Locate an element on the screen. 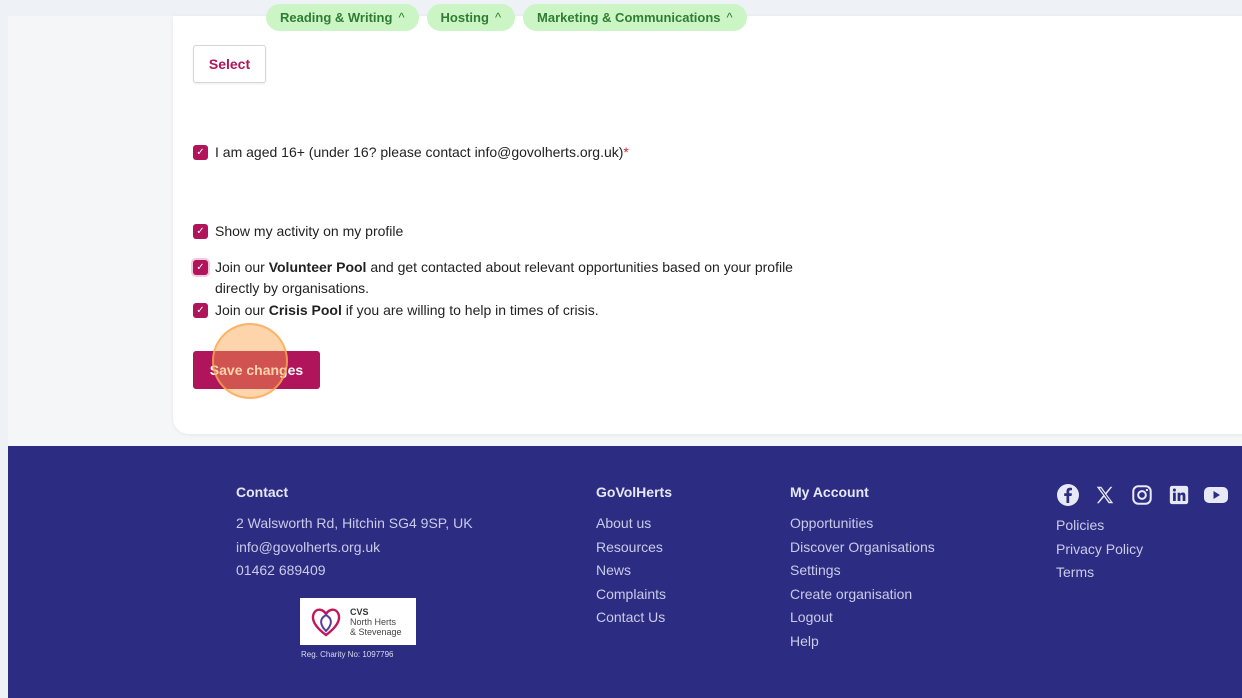 The height and width of the screenshot is (698, 1242). activity-checkbox: ✓ is located at coordinates (200, 231).